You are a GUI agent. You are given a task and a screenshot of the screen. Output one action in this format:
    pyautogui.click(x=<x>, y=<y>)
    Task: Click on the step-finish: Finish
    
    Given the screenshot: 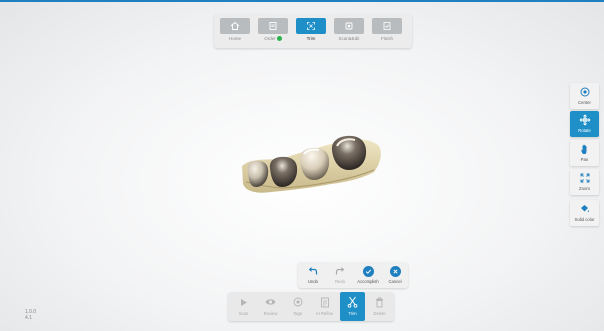 What is the action you would take?
    pyautogui.click(x=387, y=29)
    